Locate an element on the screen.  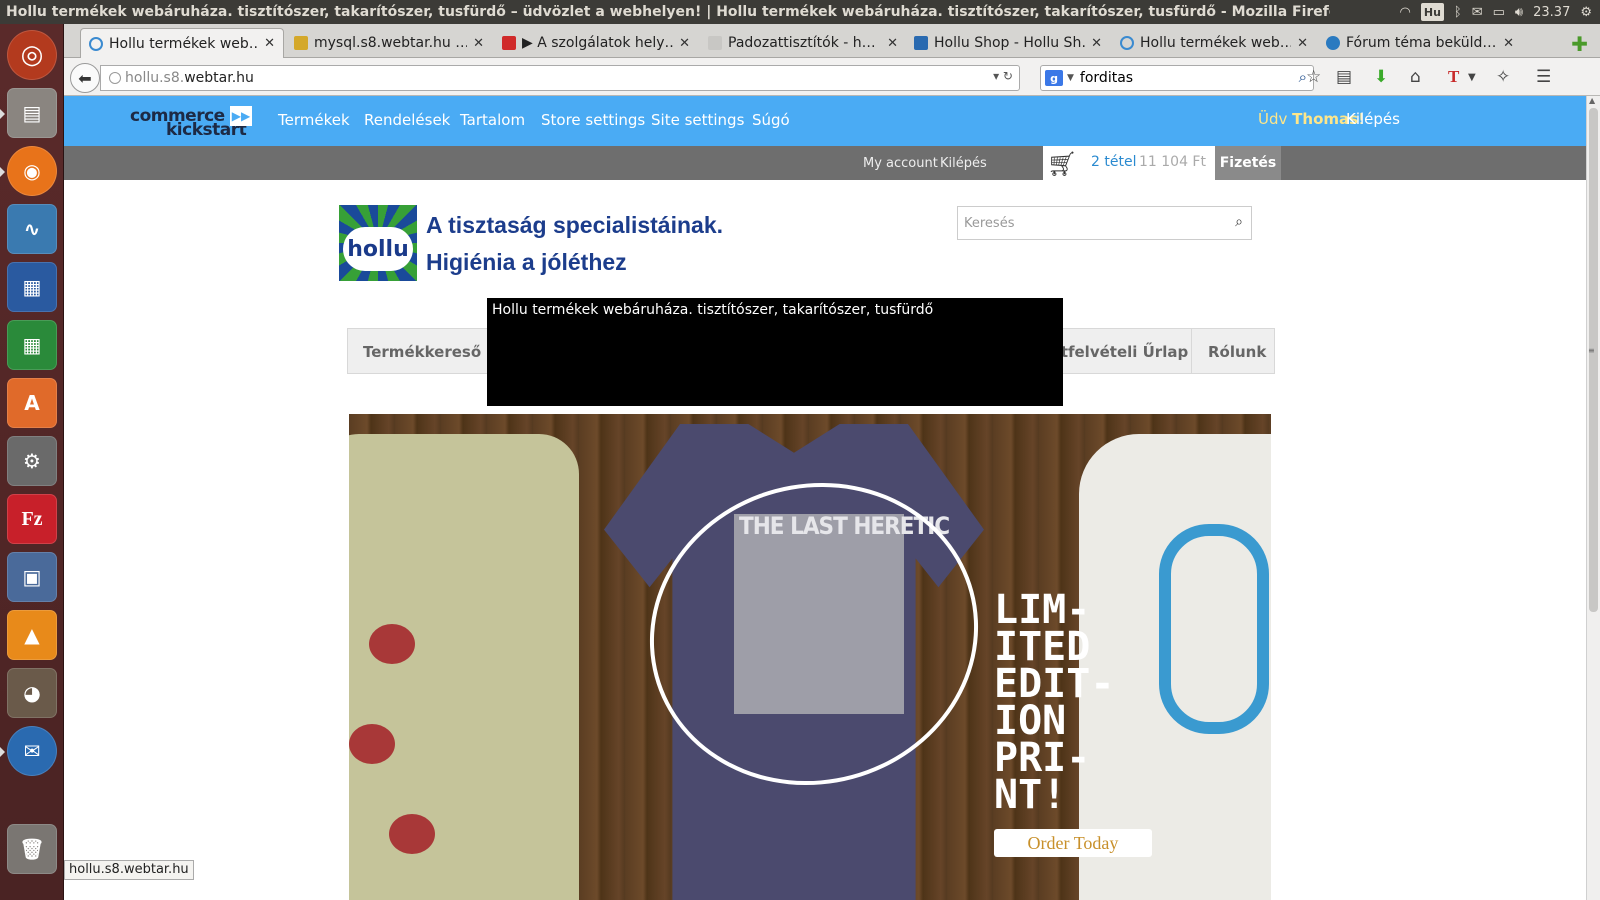
hollu-logo: hollu is located at coordinates (378, 243).